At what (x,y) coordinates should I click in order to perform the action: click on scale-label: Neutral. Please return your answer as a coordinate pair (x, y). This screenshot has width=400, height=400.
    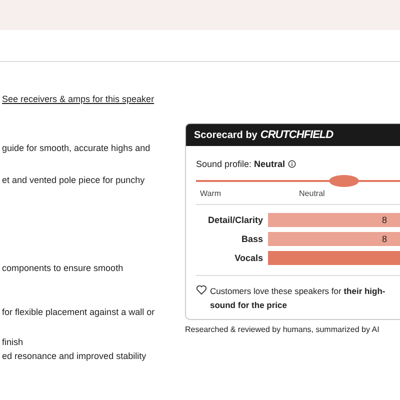
    Looking at the image, I should click on (312, 194).